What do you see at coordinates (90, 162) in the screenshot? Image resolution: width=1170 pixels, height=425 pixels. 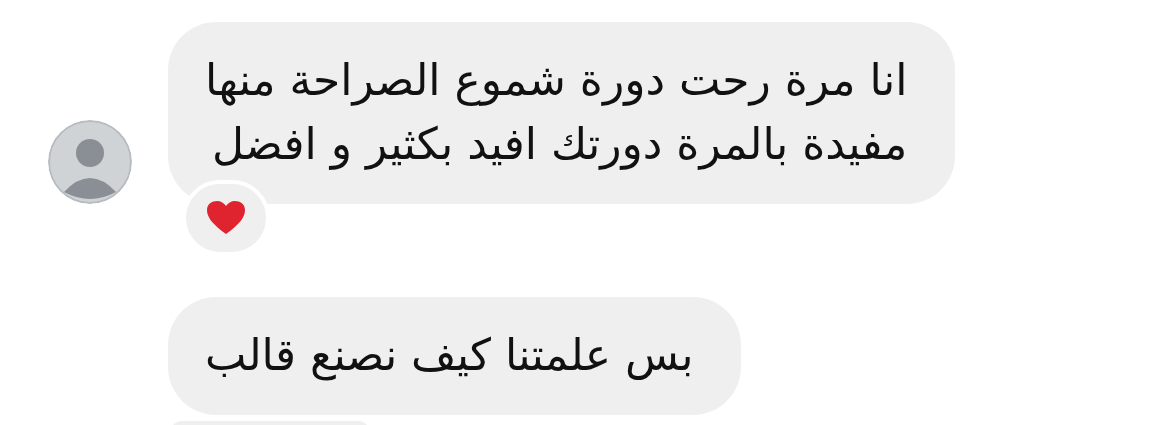 I see `avatar` at bounding box center [90, 162].